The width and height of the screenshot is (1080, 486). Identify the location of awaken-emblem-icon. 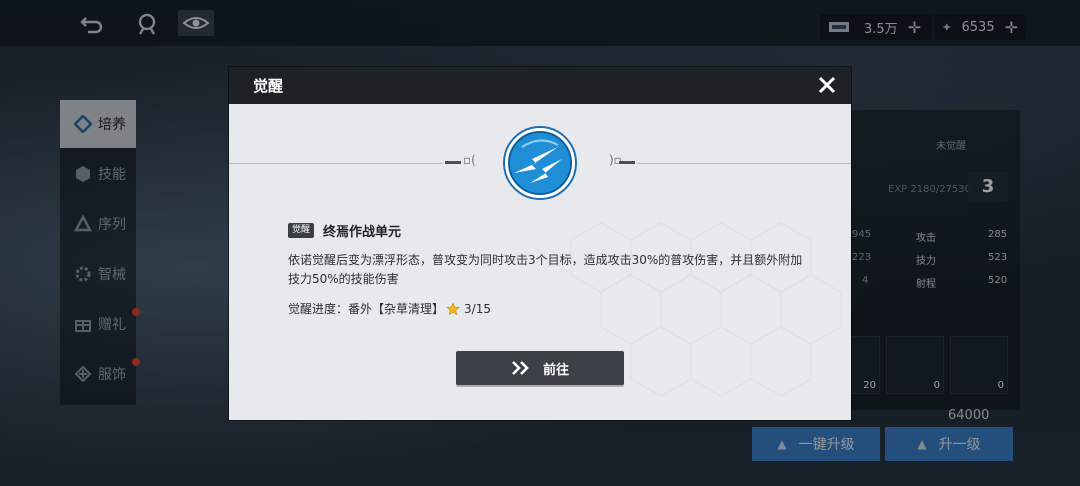
(540, 163).